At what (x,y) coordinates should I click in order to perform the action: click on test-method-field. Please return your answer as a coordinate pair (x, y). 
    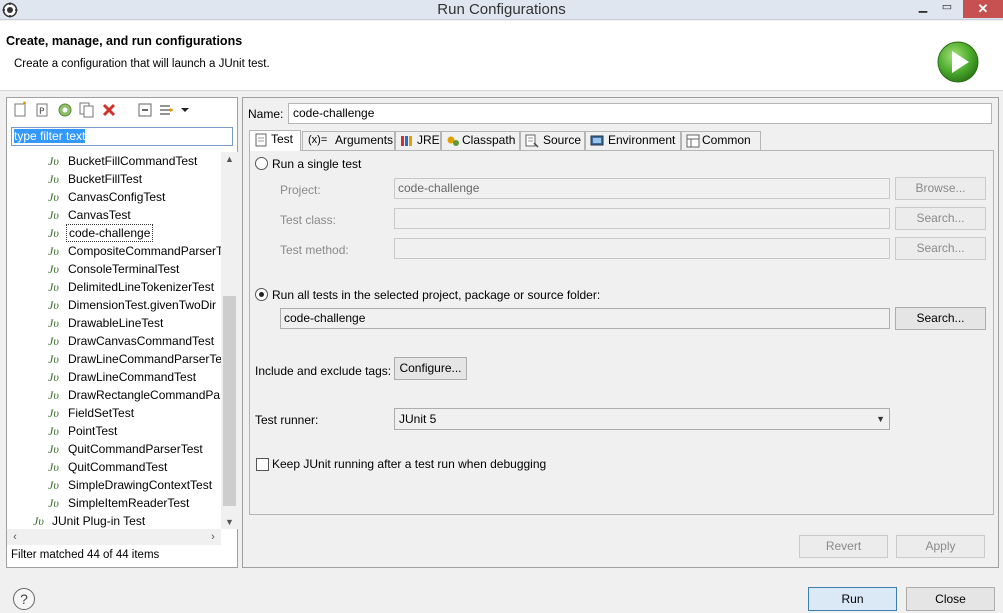
    Looking at the image, I should click on (642, 248).